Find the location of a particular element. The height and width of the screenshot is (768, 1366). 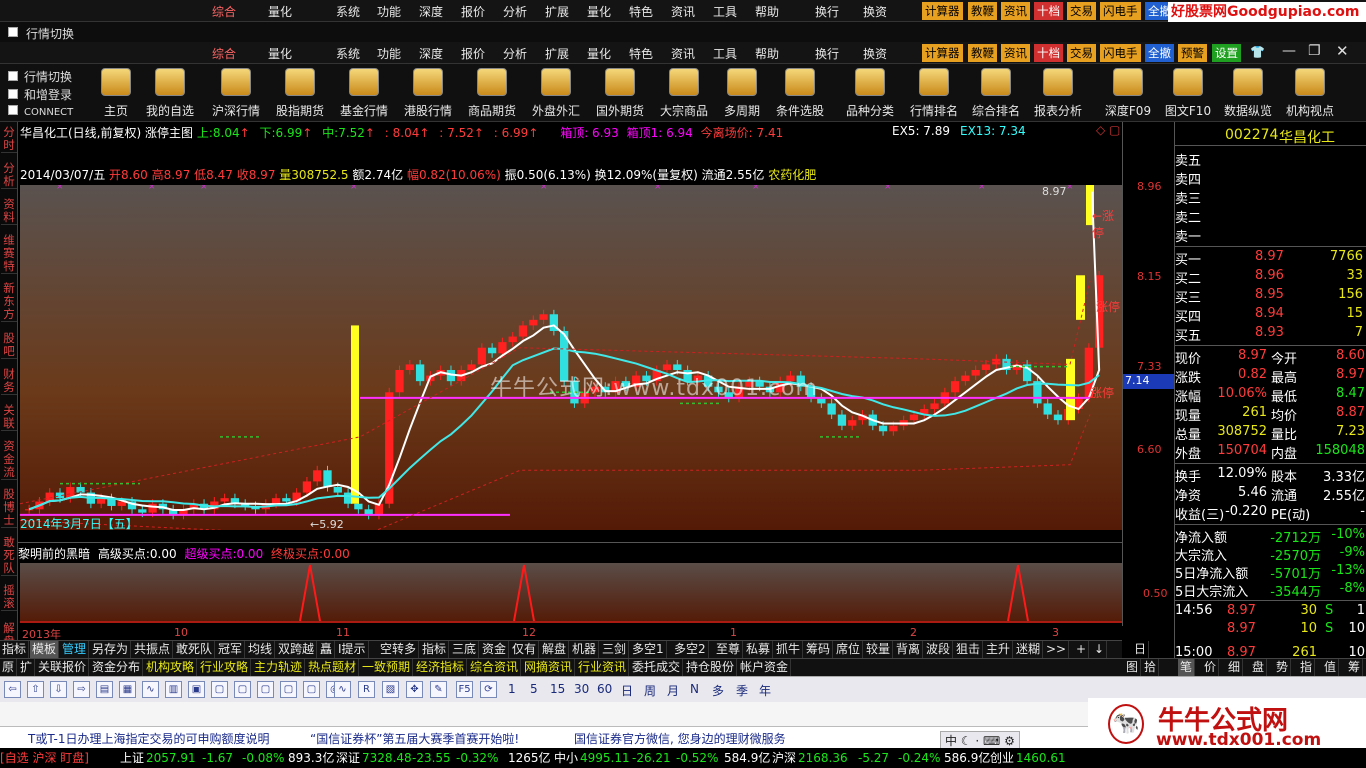

tool-icon: ⇦ is located at coordinates (12, 689).